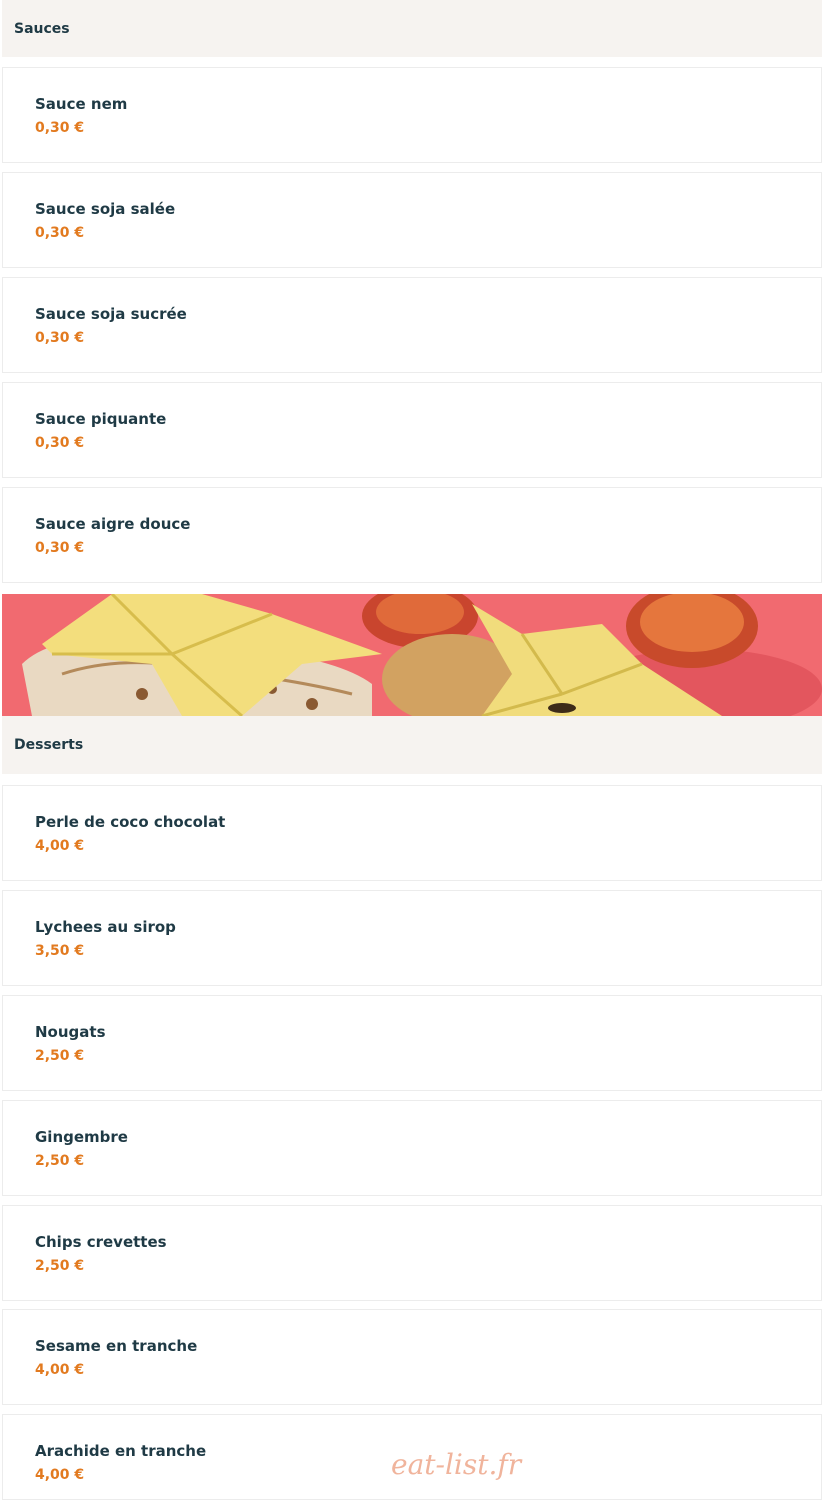 The image size is (823, 1500). Describe the element at coordinates (412, 220) in the screenshot. I see `menu-item-sauce-soja-salee: Sauce soja salée 0,30 €` at that location.